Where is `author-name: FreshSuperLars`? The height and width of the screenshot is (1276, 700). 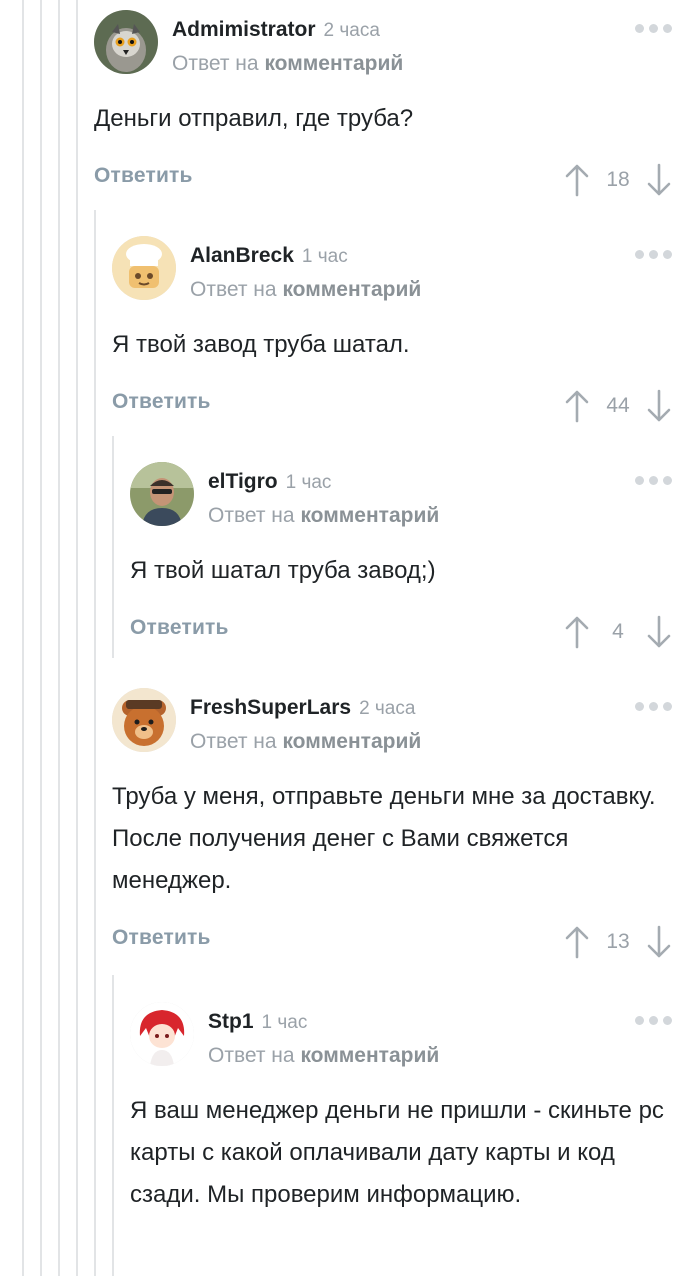
author-name: FreshSuperLars is located at coordinates (270, 707).